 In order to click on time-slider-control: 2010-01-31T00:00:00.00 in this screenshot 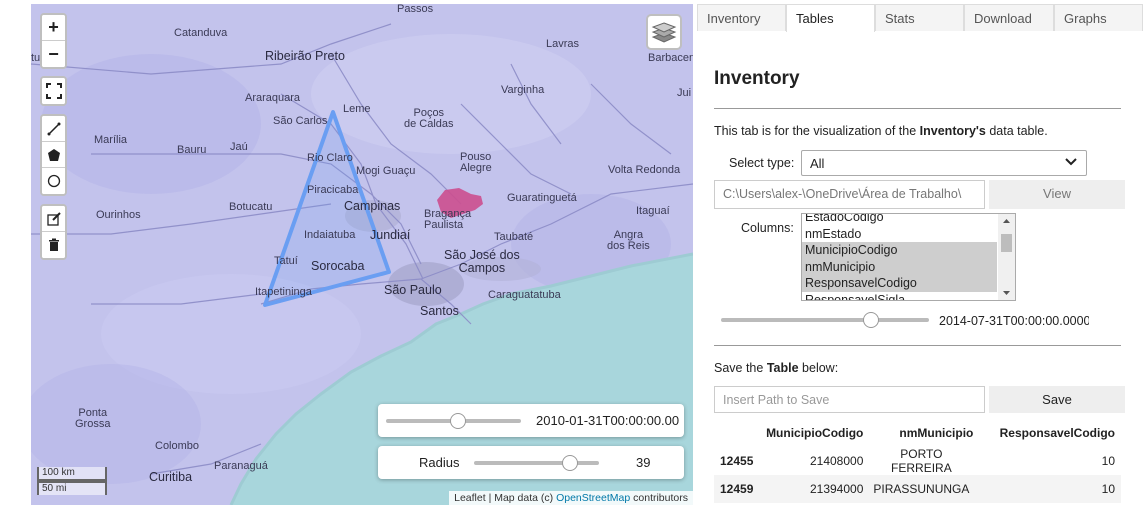, I will do `click(531, 420)`.